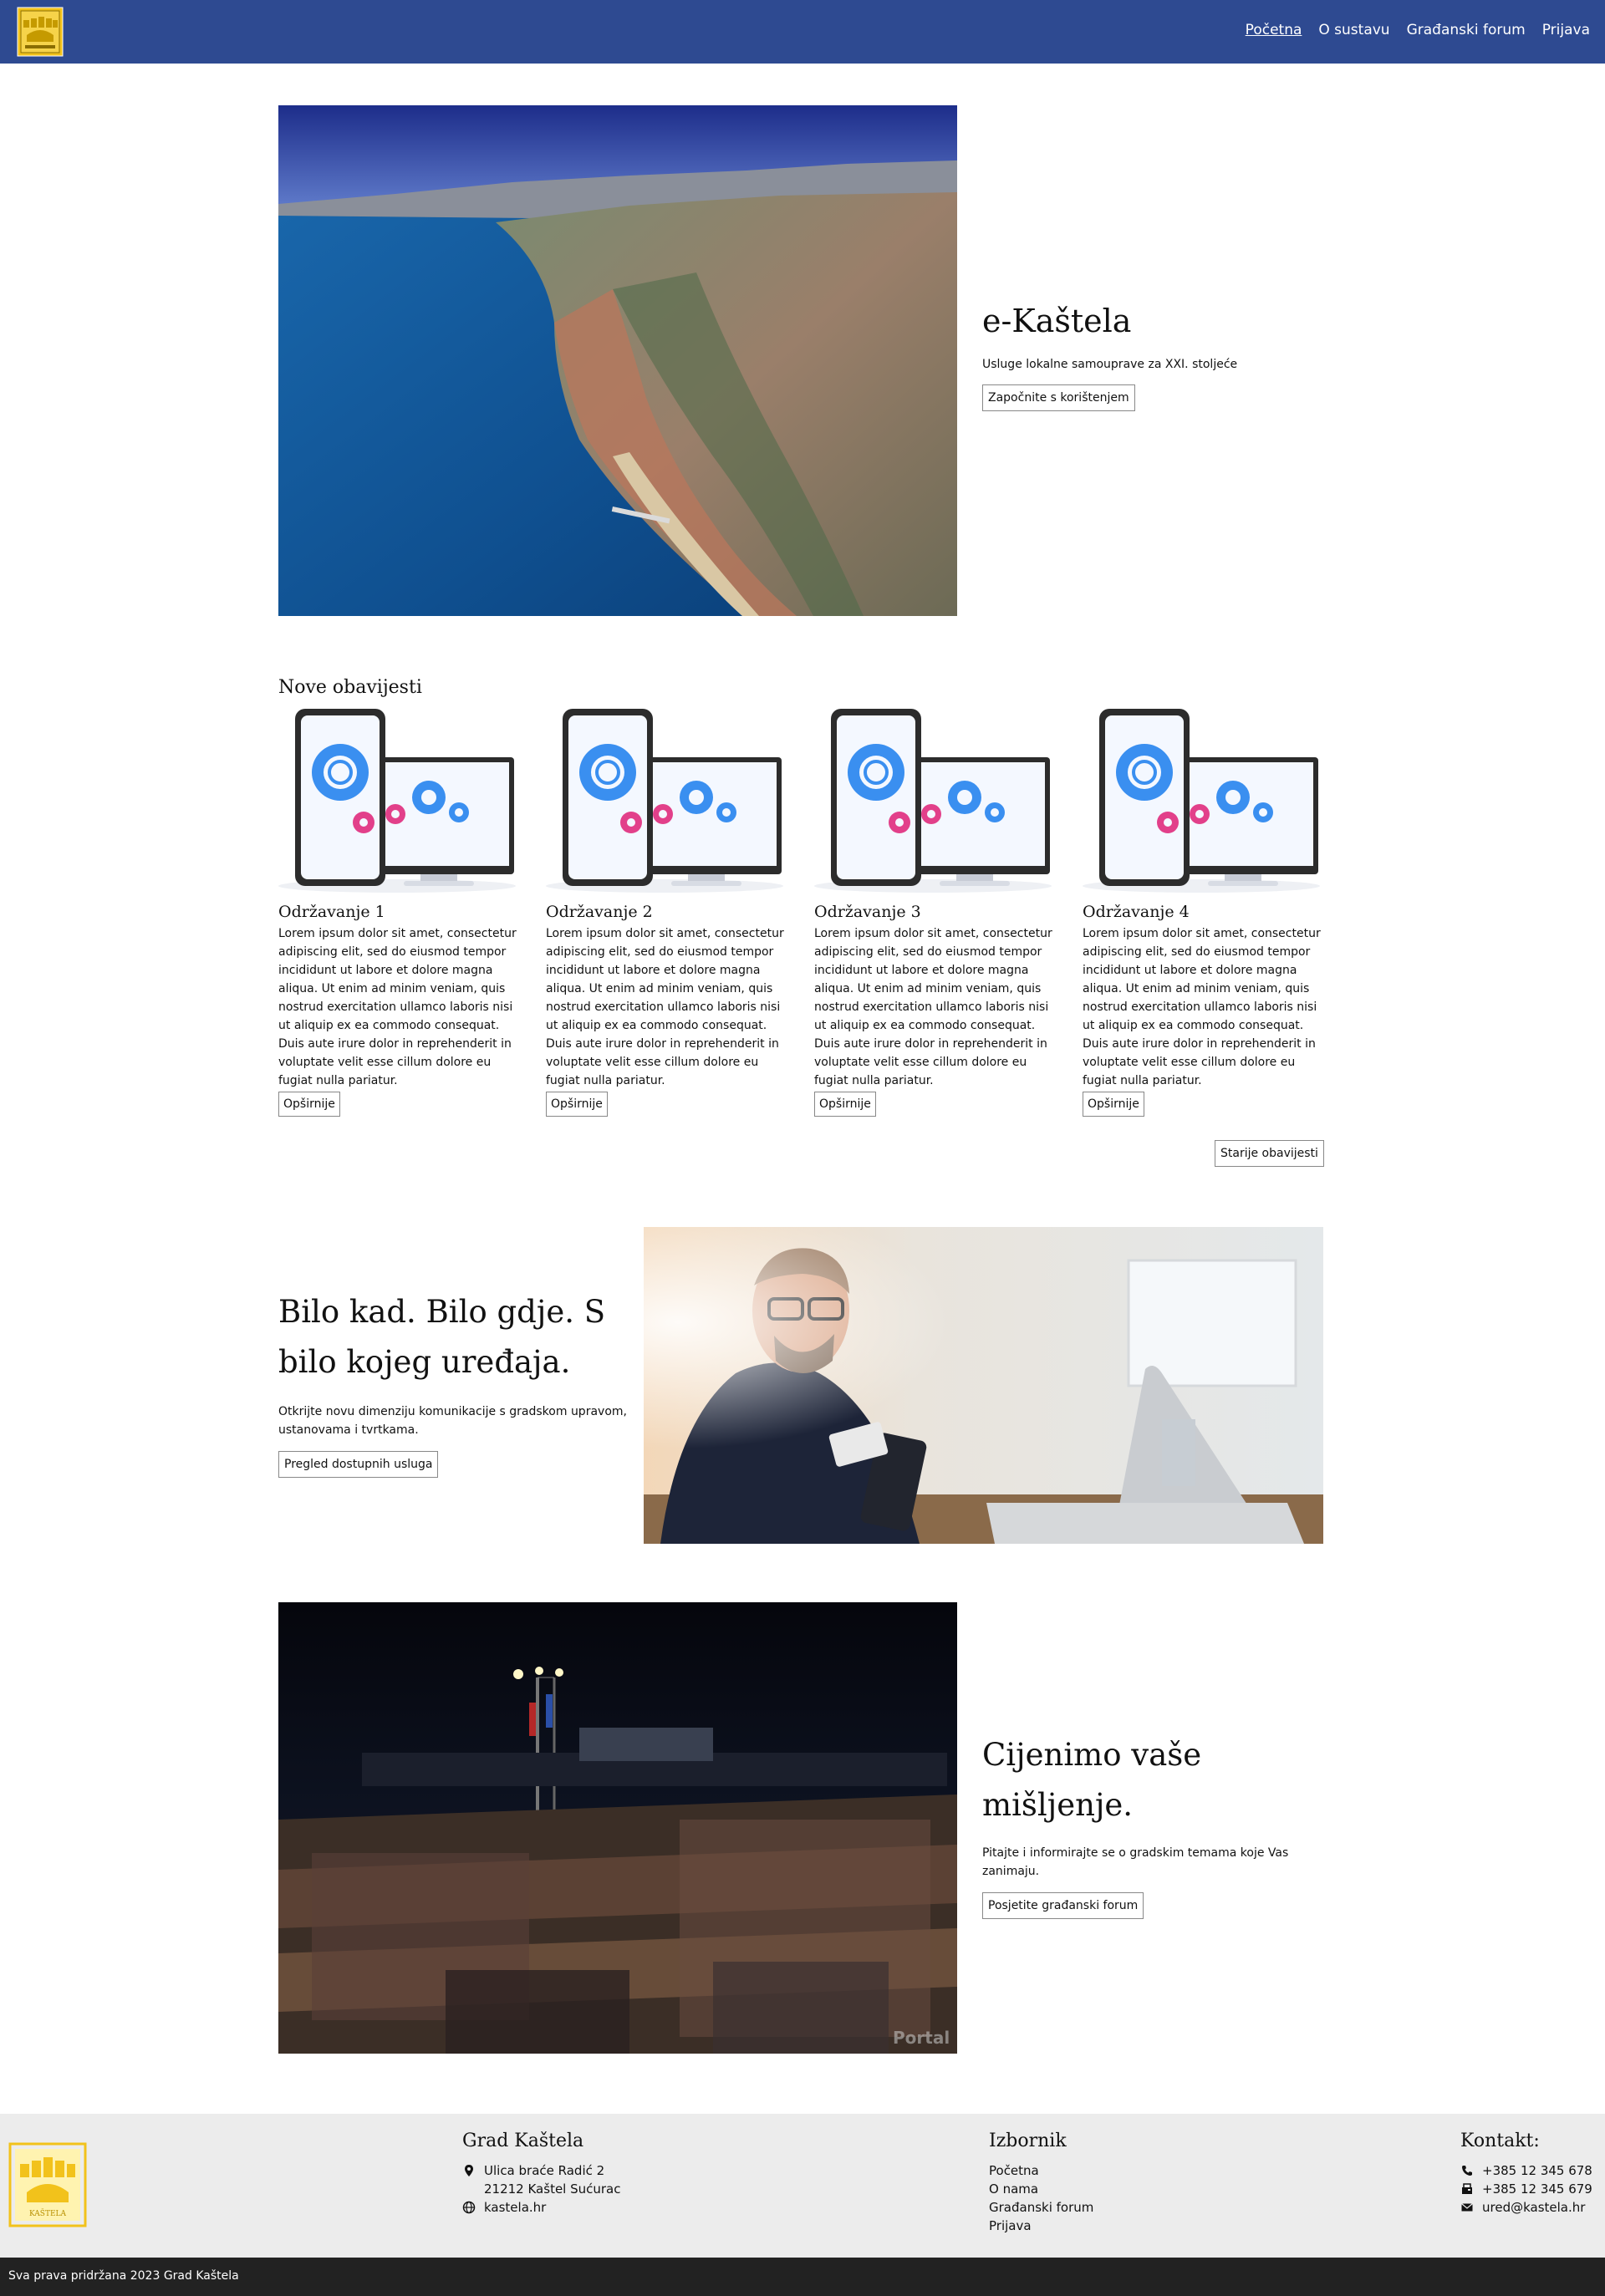 The width and height of the screenshot is (1605, 2296). I want to click on footer-email: ured@kastela.hr, so click(1526, 2207).